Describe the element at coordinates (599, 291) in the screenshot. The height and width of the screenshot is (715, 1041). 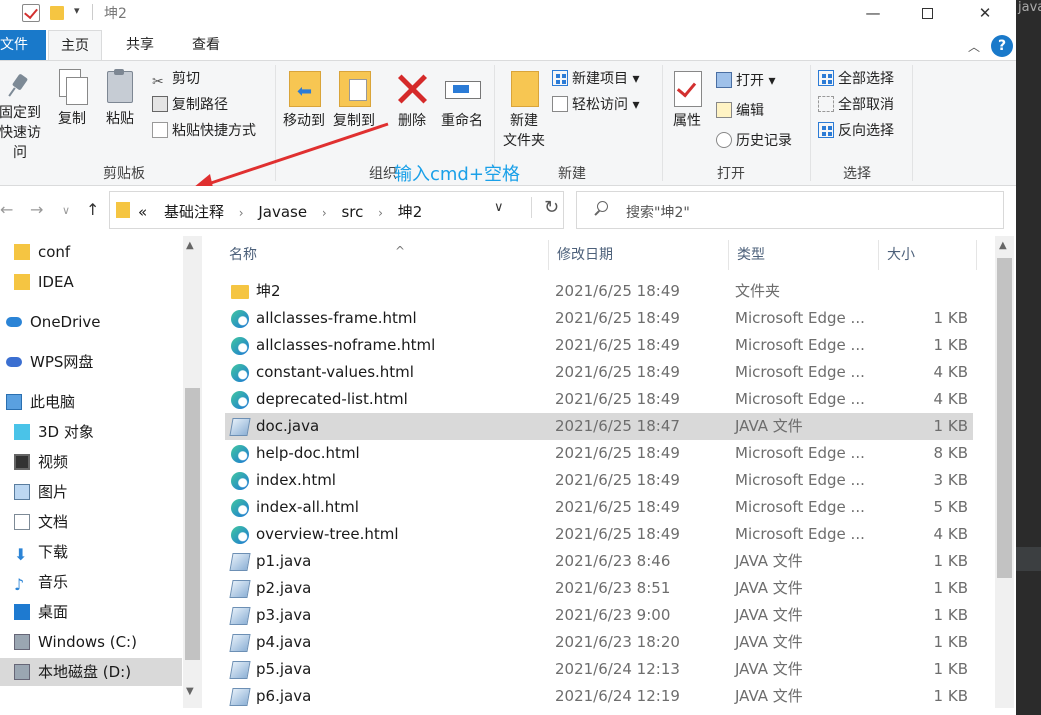
I see `table-row: 坤2 2021/6/25 18:49 文件夹` at that location.